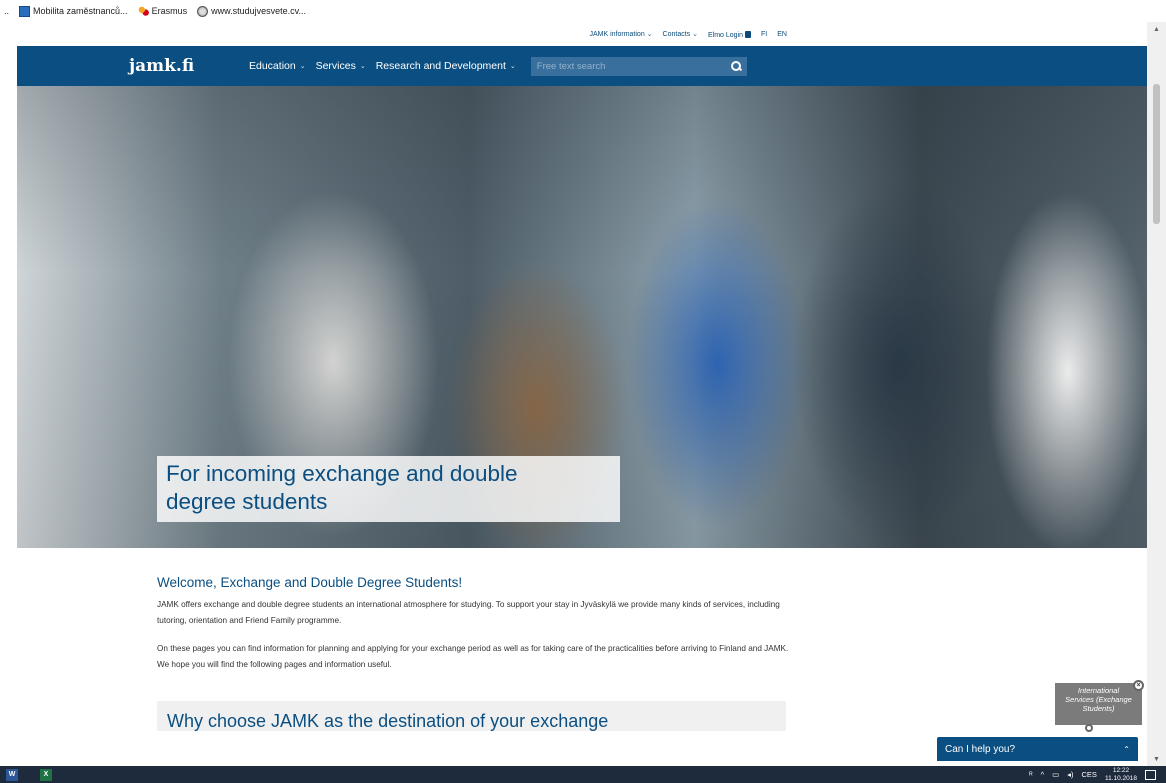 Image resolution: width=1166 pixels, height=783 pixels. What do you see at coordinates (1156, 759) in the screenshot?
I see `scroll-down-arrow-icon: ▼` at bounding box center [1156, 759].